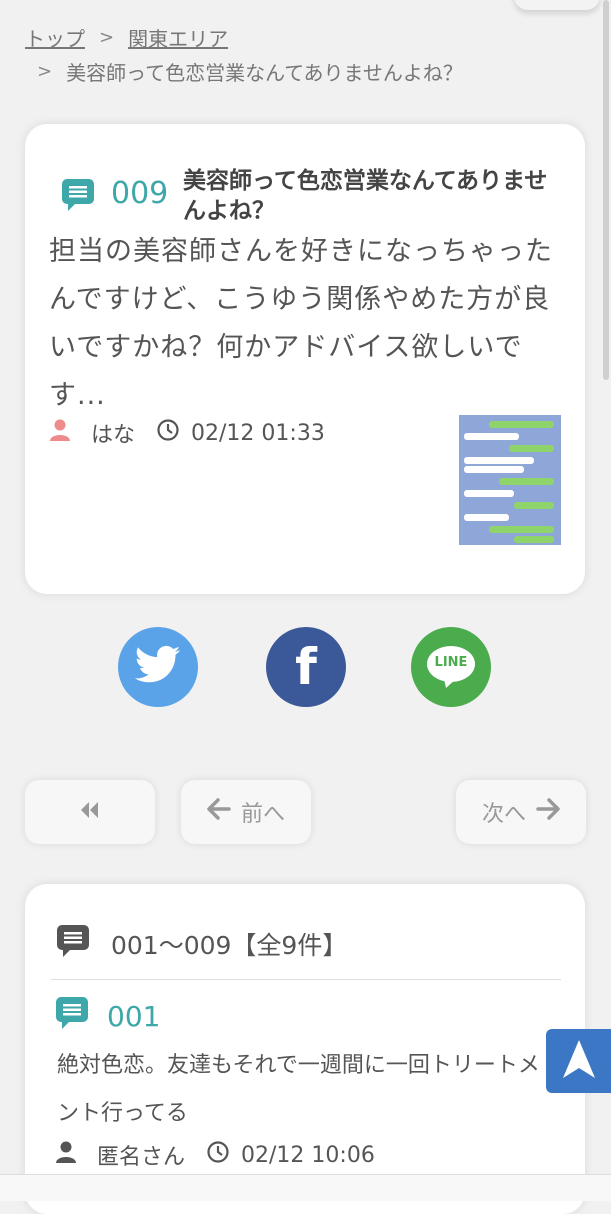  I want to click on reply-header: 001, so click(107, 1016).